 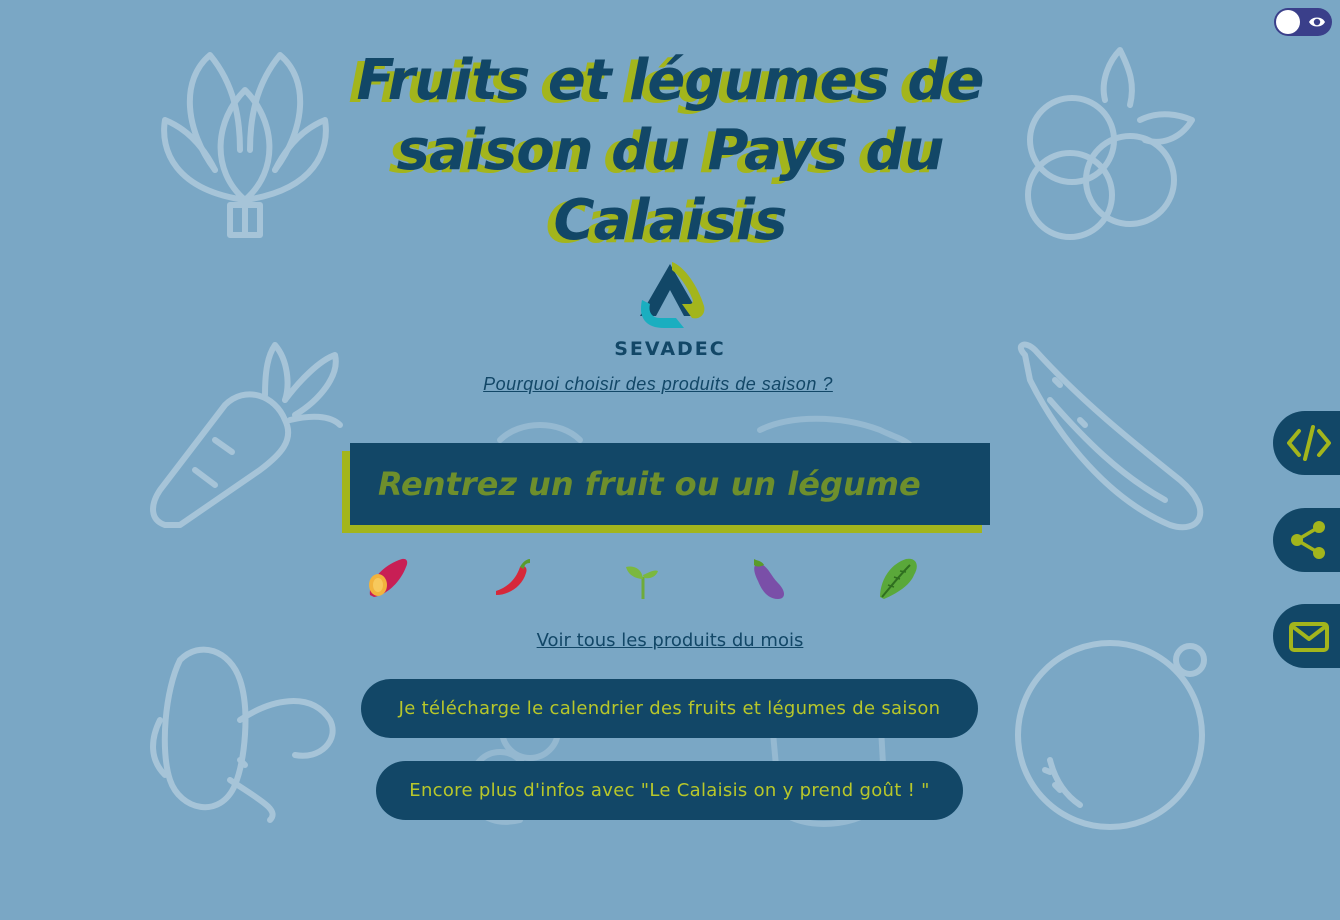 I want to click on sevadec-logo: SEVADEC, so click(x=670, y=310).